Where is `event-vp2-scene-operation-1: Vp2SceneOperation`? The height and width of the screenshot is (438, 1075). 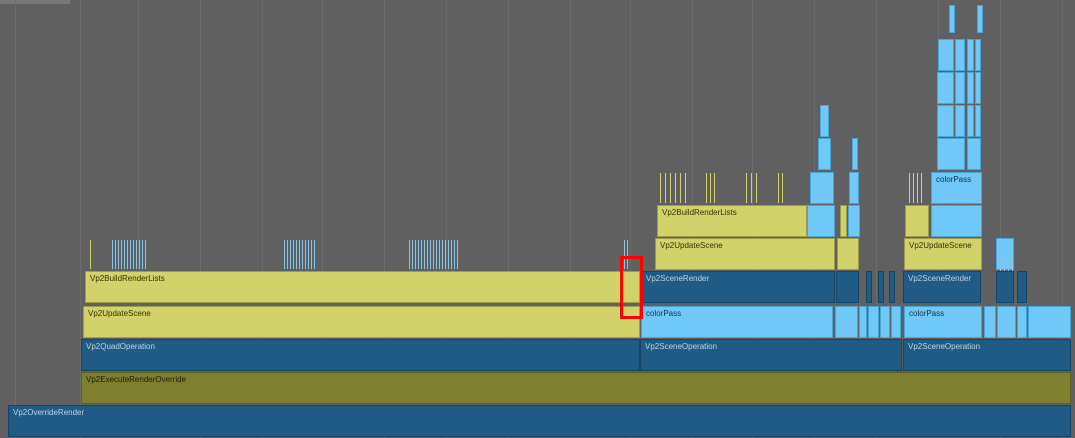
event-vp2-scene-operation-1: Vp2SceneOperation is located at coordinates (771, 355).